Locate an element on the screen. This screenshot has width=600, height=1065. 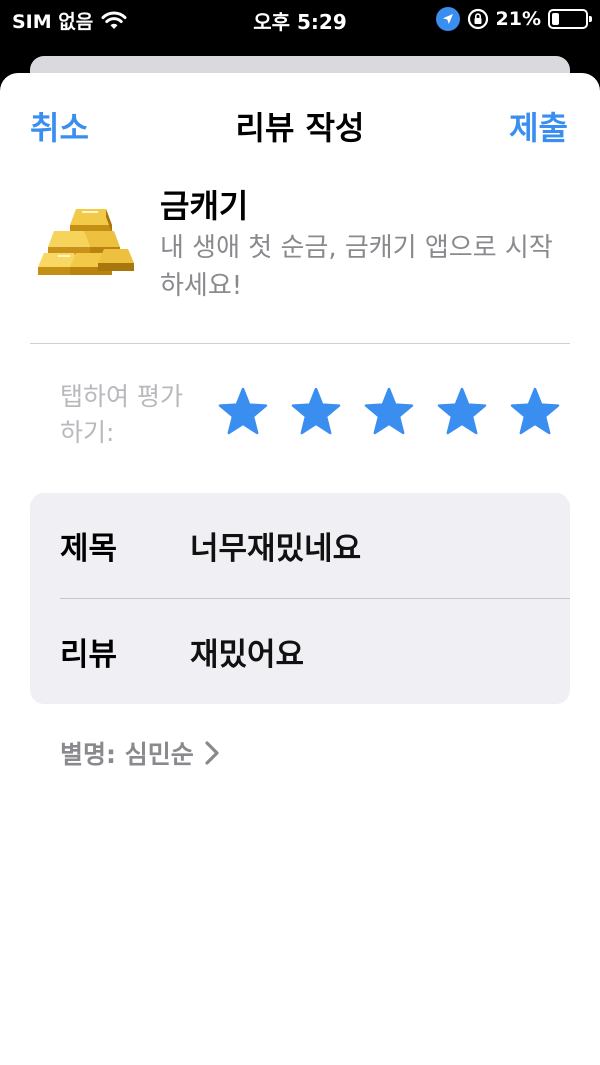
review-label: 리뷰 is located at coordinates (89, 655).